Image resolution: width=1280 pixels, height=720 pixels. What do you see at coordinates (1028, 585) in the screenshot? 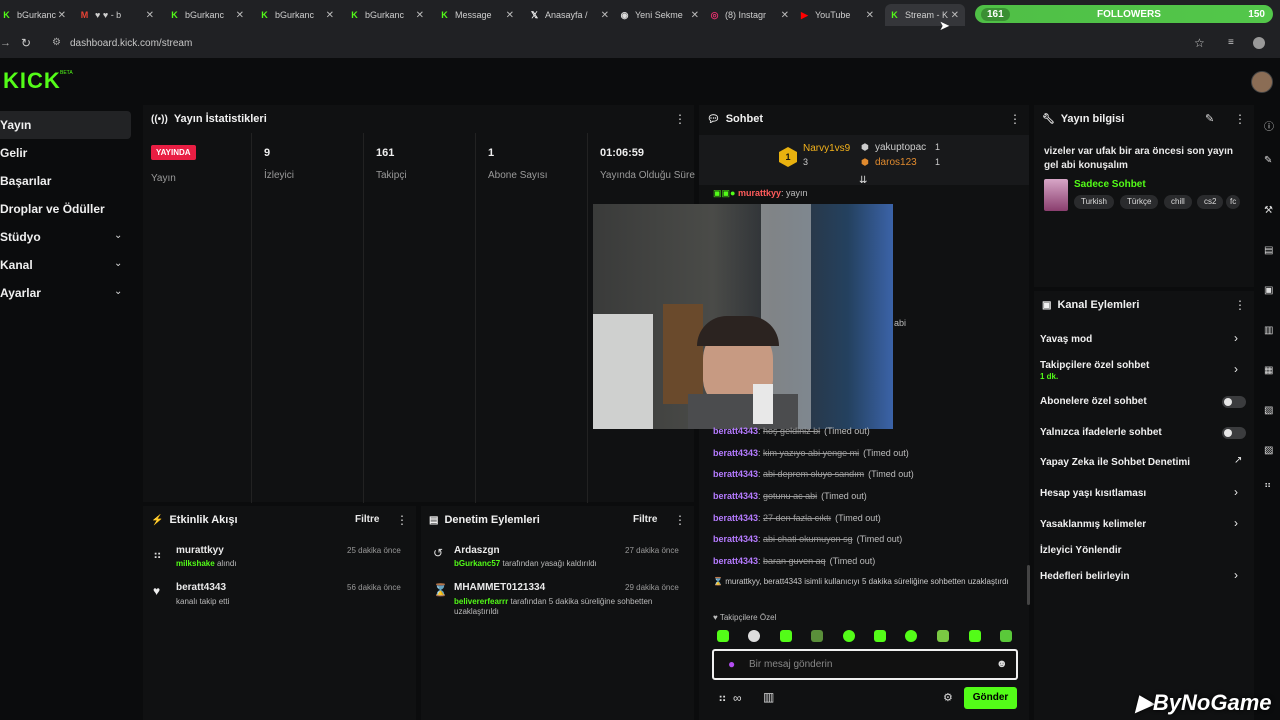
I see `chat-scrollbar` at bounding box center [1028, 585].